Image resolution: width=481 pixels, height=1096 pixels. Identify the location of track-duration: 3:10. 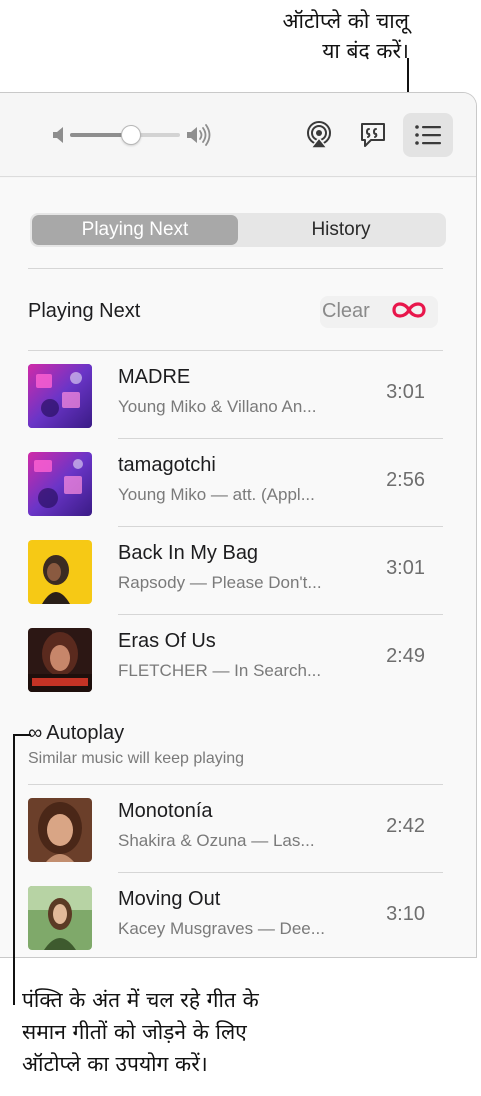
(405, 914).